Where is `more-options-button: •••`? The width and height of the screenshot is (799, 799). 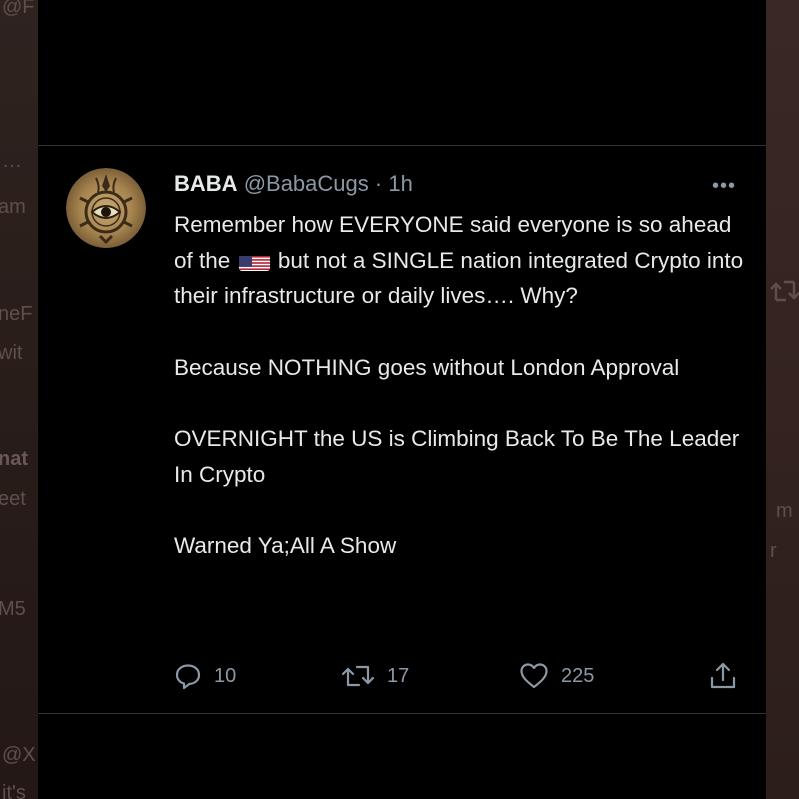
more-options-button: ••• is located at coordinates (724, 186).